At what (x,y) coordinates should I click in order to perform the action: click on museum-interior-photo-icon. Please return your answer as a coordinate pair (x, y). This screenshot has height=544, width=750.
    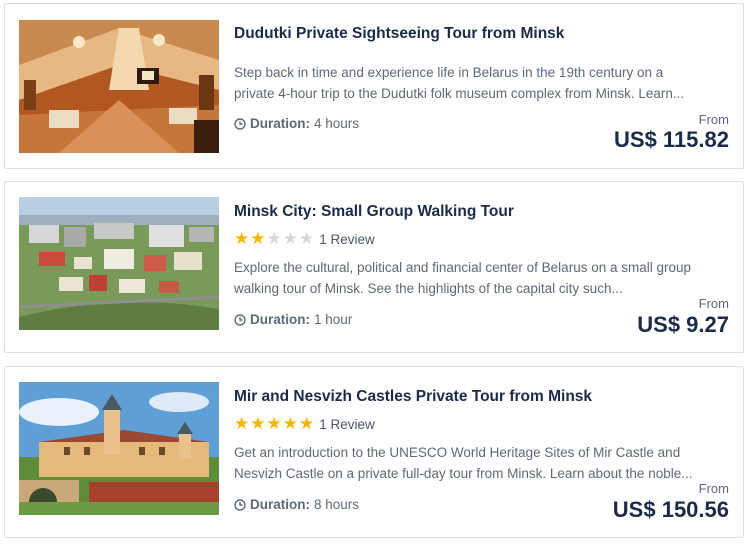
    Looking at the image, I should click on (119, 86).